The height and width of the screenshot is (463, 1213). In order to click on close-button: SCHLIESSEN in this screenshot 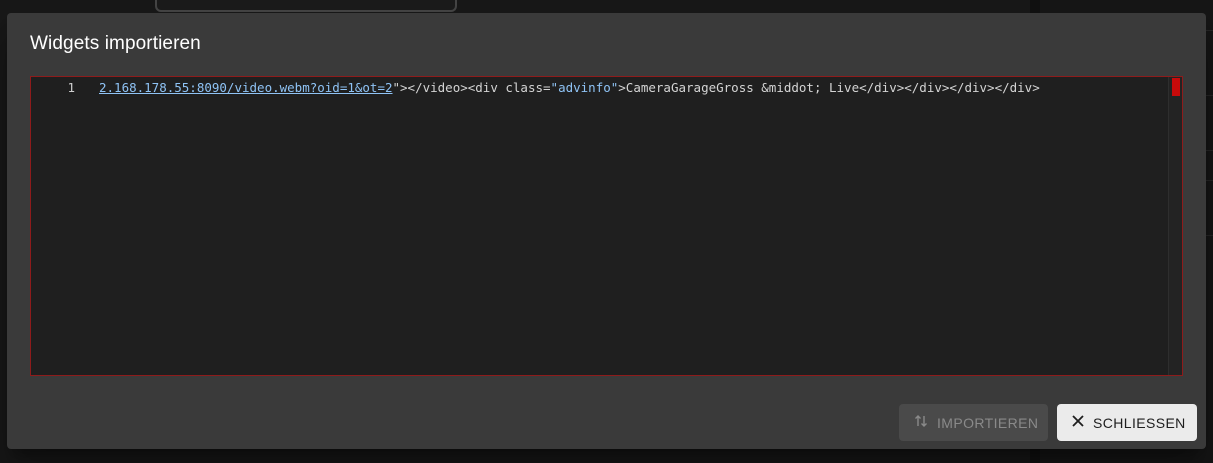, I will do `click(1127, 422)`.